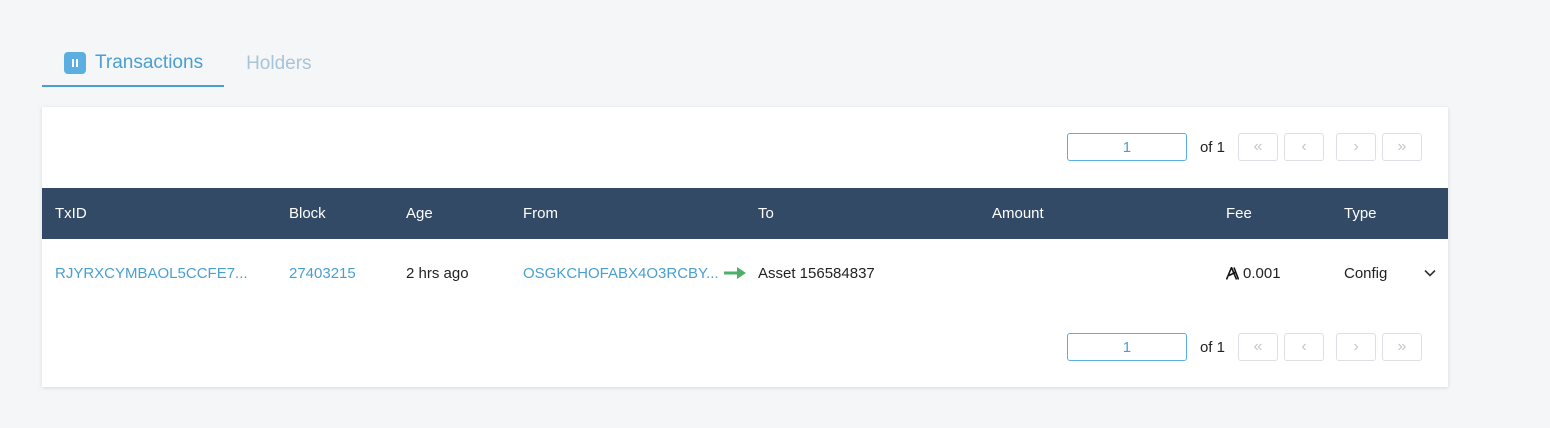 This screenshot has width=1550, height=428. What do you see at coordinates (149, 62) in the screenshot?
I see `tab-transactions-label: Transactions` at bounding box center [149, 62].